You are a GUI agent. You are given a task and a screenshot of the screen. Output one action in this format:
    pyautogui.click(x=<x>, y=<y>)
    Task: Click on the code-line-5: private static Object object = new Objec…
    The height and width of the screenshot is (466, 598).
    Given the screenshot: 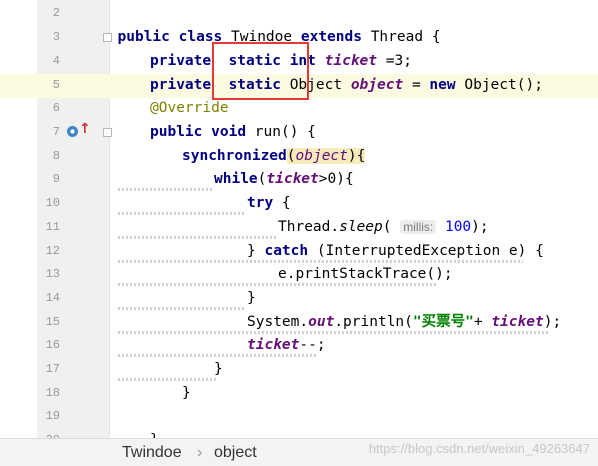 What is the action you would take?
    pyautogui.click(x=346, y=86)
    